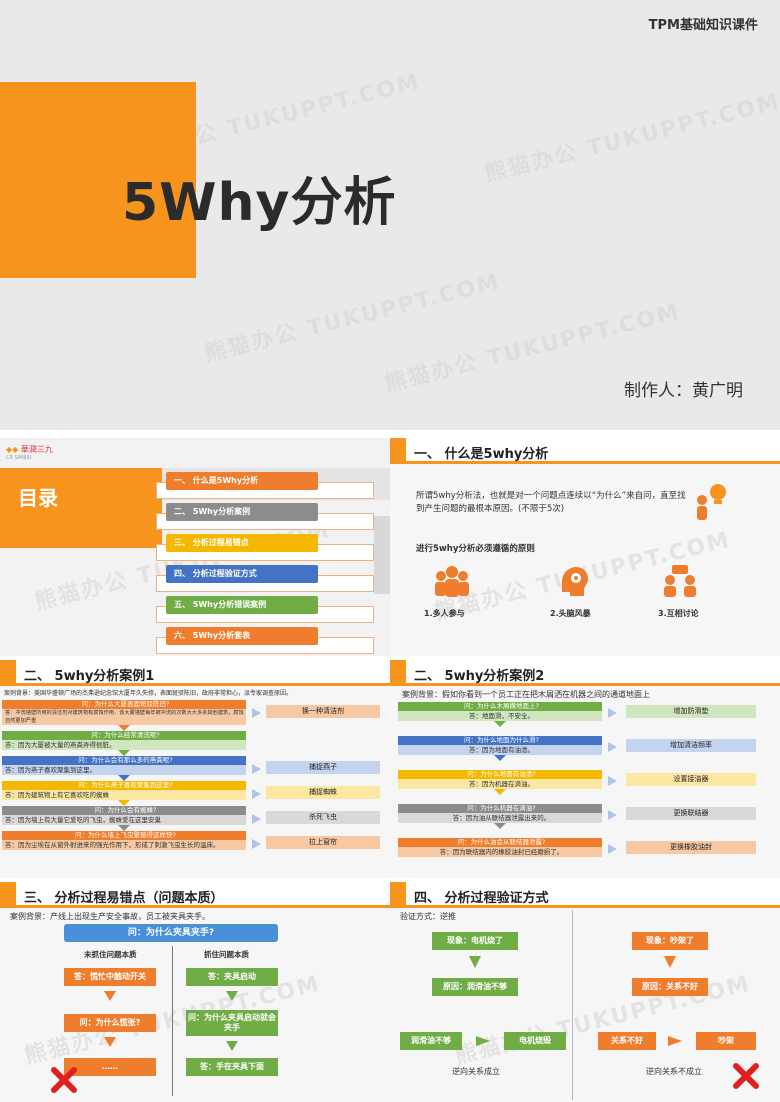 This screenshot has width=780, height=1102. Describe the element at coordinates (500, 706) in the screenshot. I see `why-question: 问：为什么木屑撒地面上?` at that location.